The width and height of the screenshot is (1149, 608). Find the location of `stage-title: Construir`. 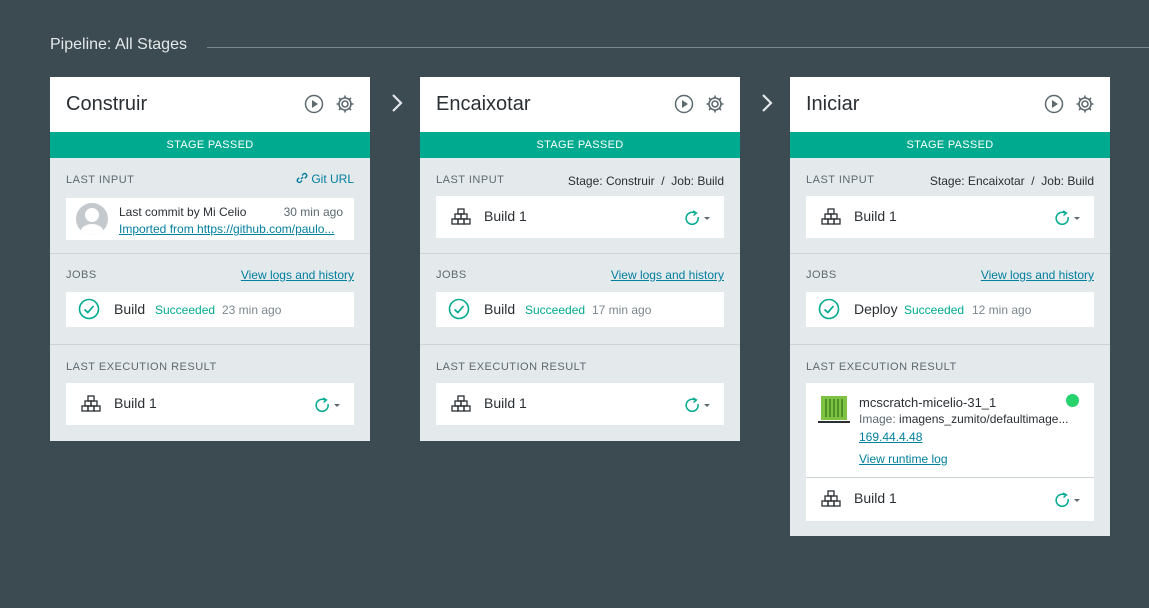

stage-title: Construir is located at coordinates (107, 104).